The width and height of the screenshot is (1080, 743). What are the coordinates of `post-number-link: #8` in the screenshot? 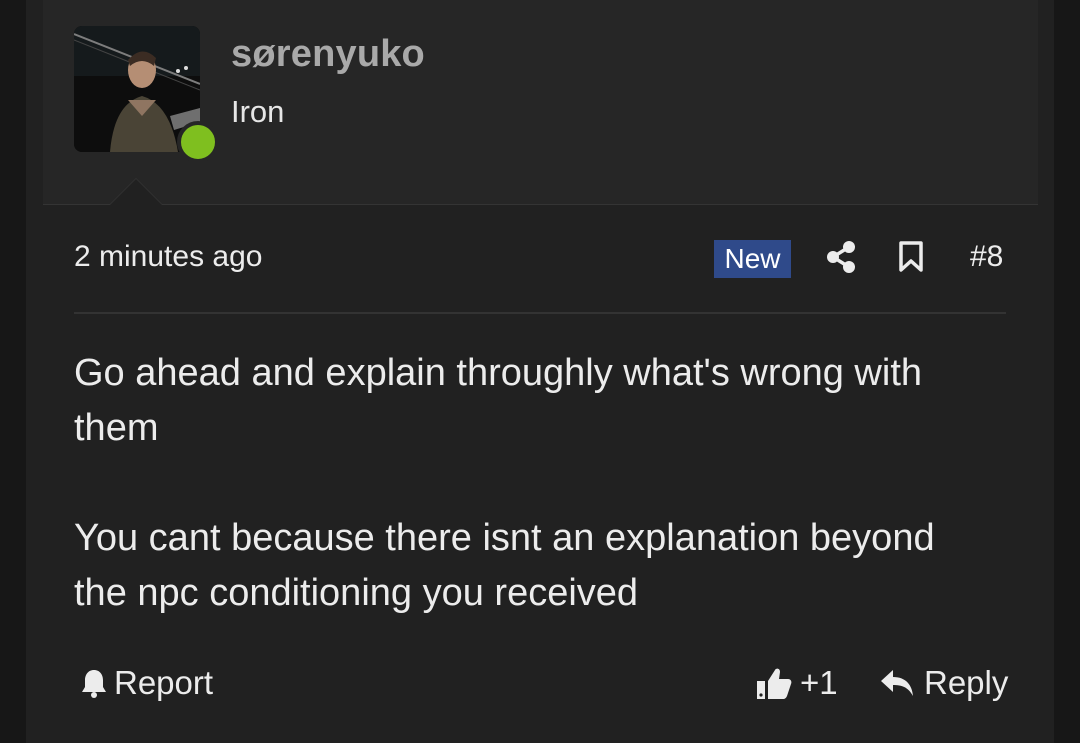 It's located at (986, 257).